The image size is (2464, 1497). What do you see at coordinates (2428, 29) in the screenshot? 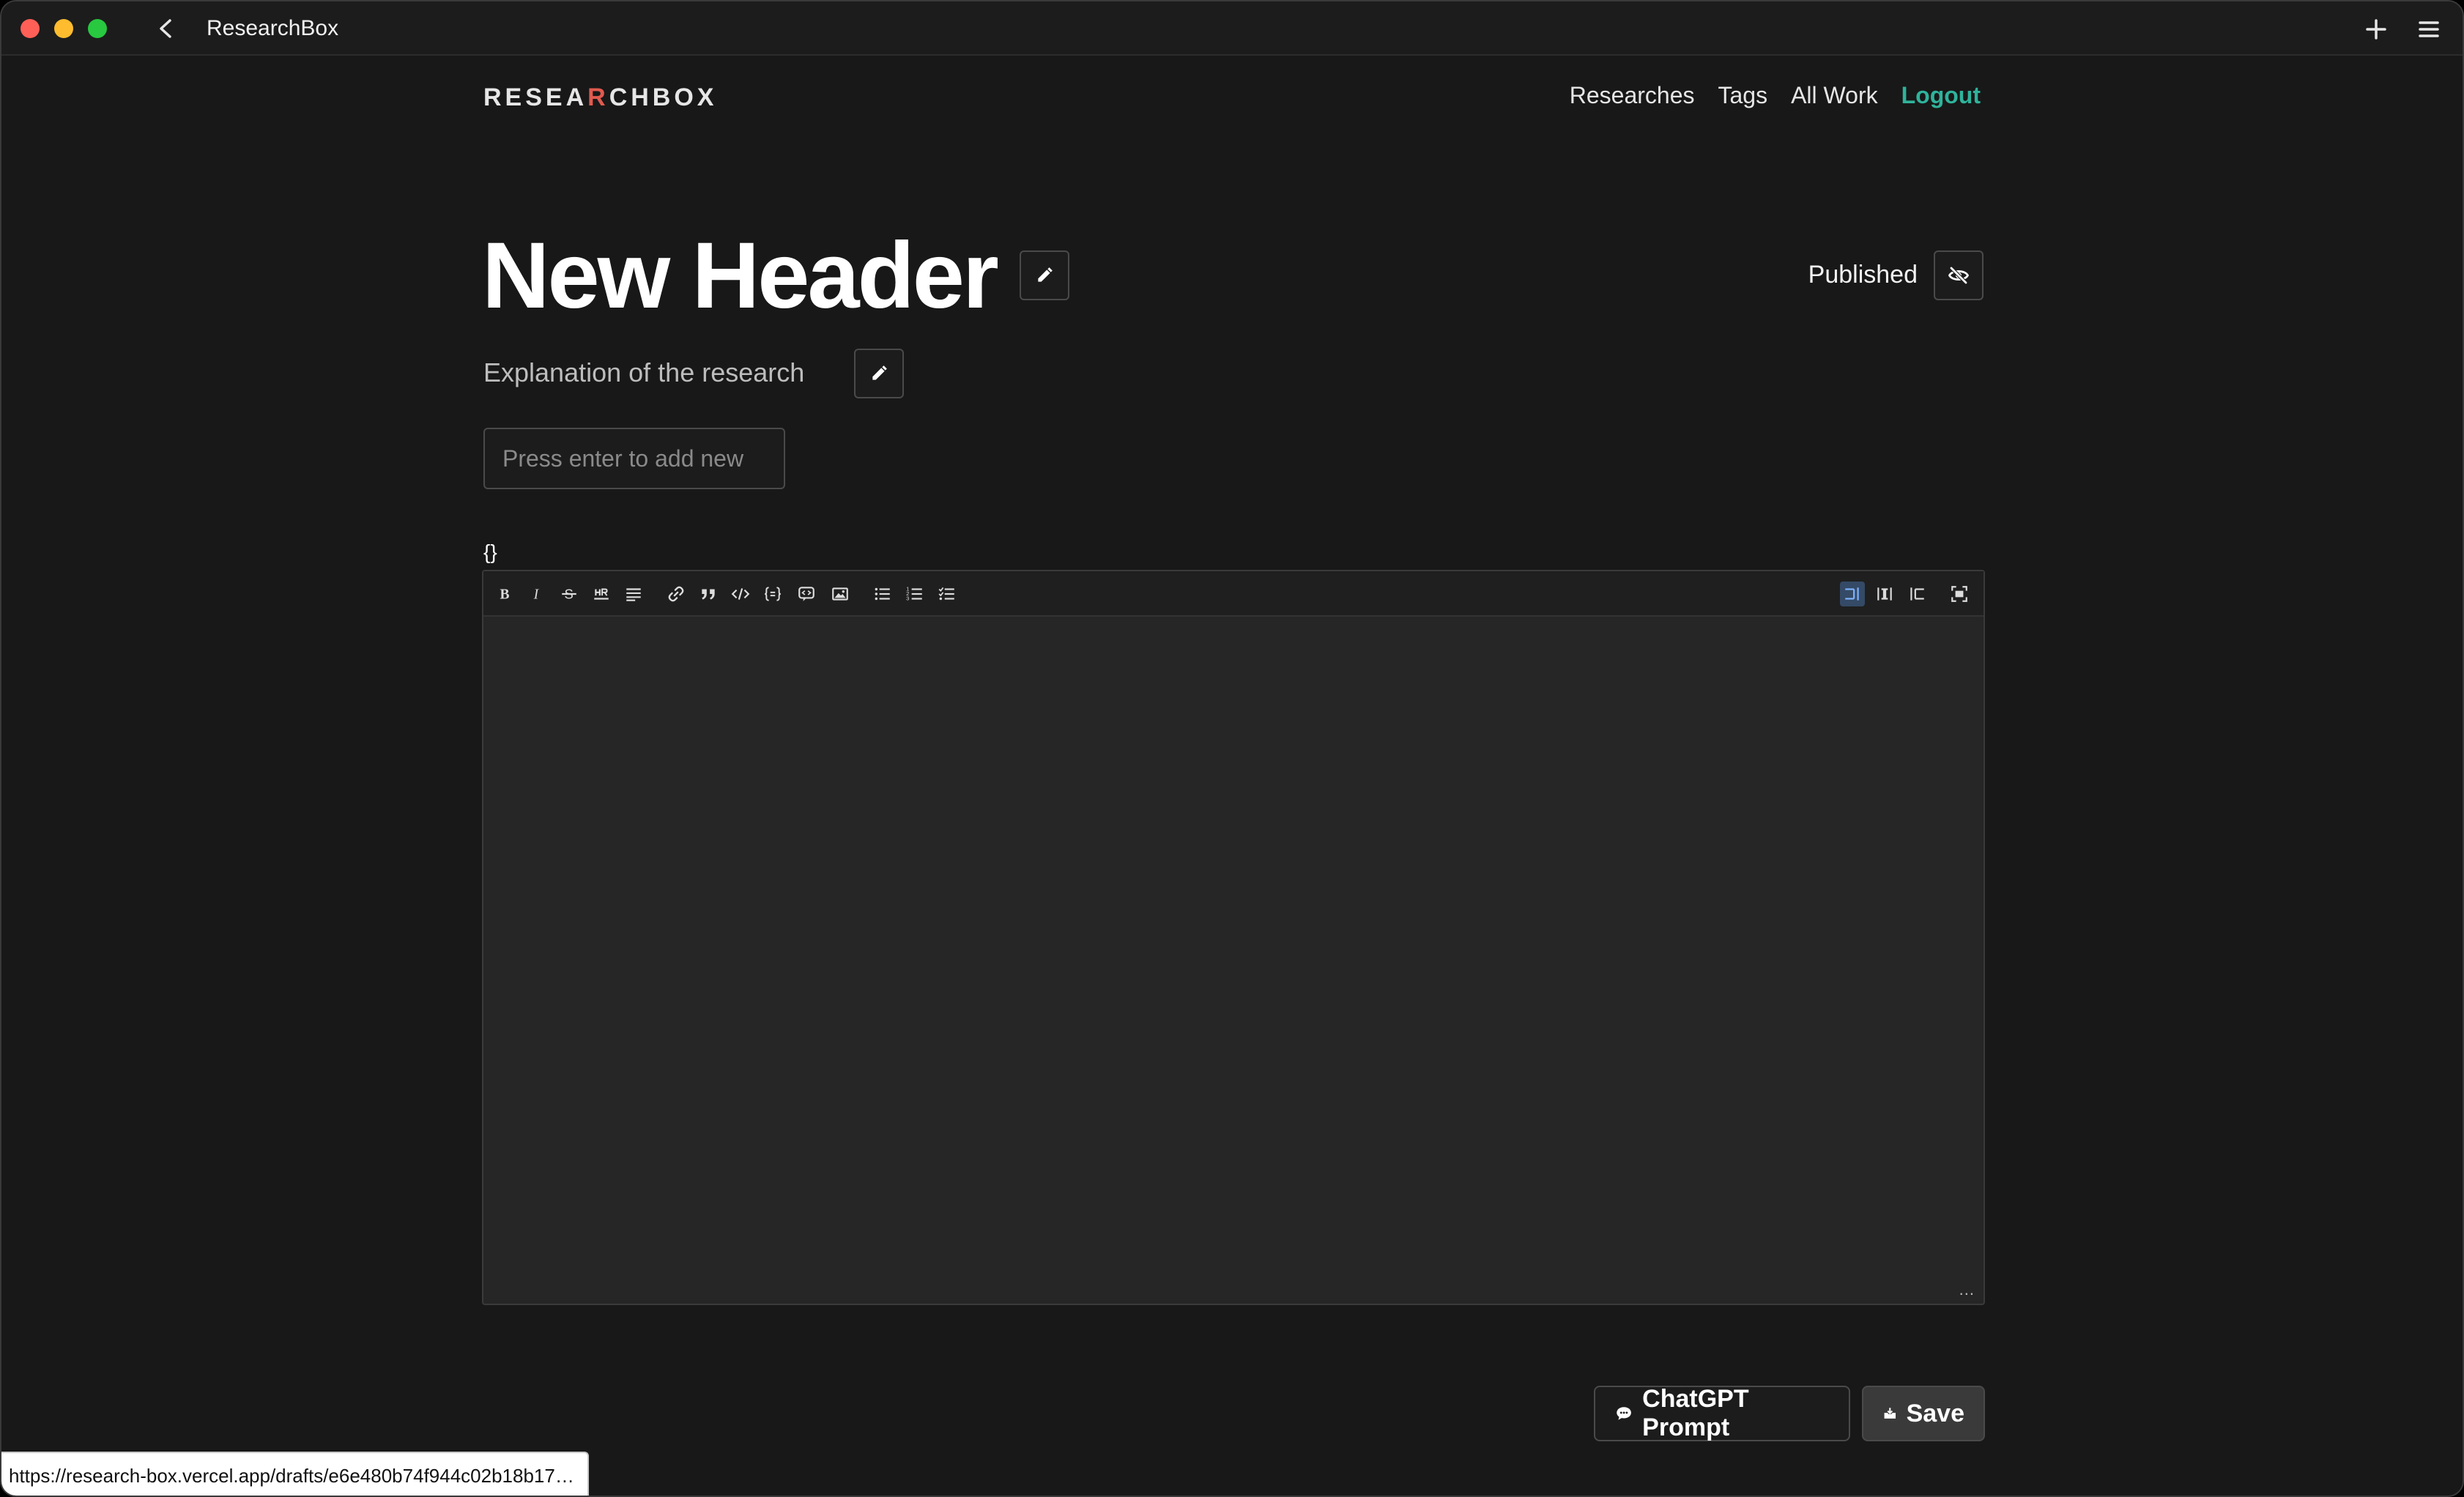
I see `hamburger-menu-icon` at bounding box center [2428, 29].